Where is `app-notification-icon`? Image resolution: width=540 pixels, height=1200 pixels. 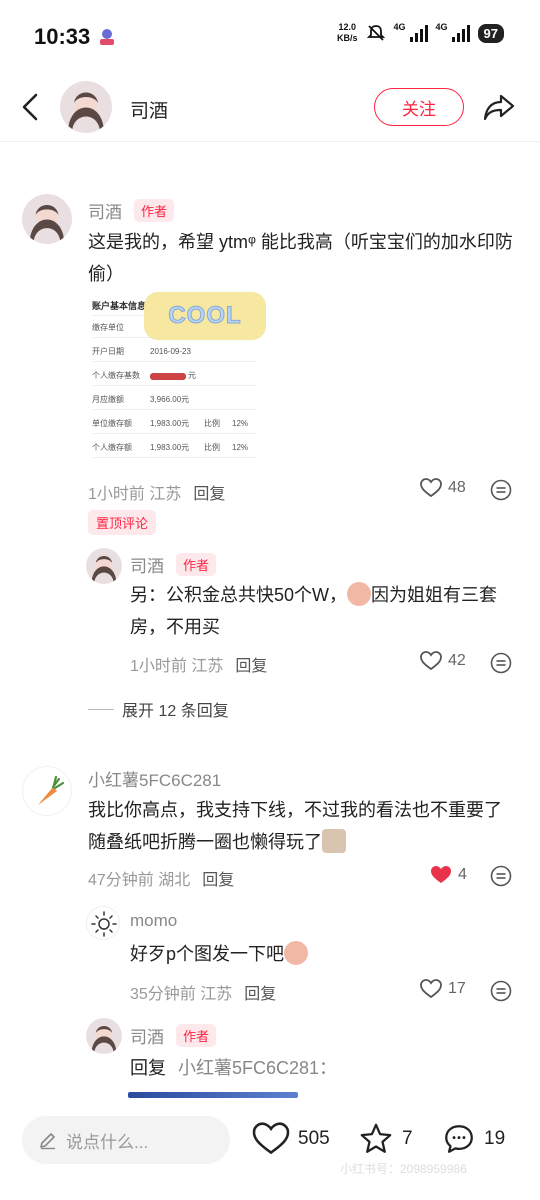
app-notification-icon is located at coordinates (107, 37).